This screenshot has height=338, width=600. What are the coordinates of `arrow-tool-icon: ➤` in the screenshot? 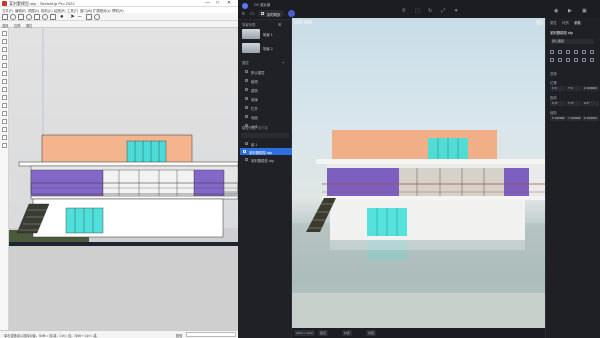 It's located at (73, 17).